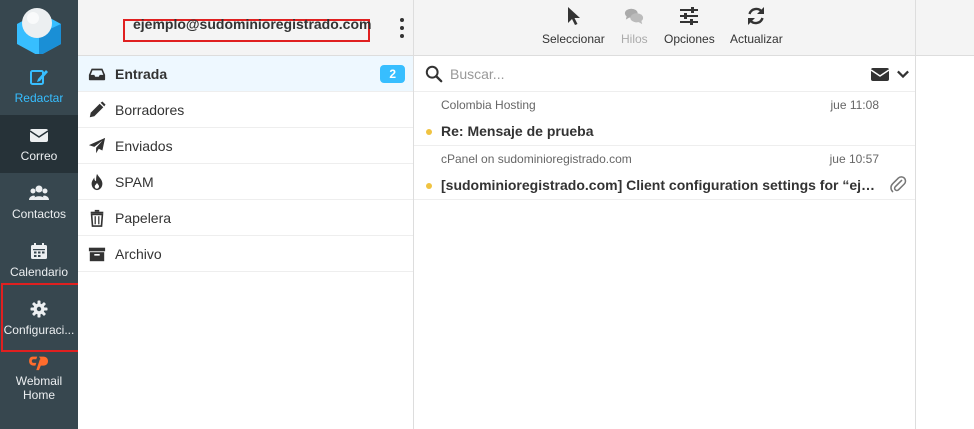  Describe the element at coordinates (39, 251) in the screenshot. I see `calendar-icon` at that location.